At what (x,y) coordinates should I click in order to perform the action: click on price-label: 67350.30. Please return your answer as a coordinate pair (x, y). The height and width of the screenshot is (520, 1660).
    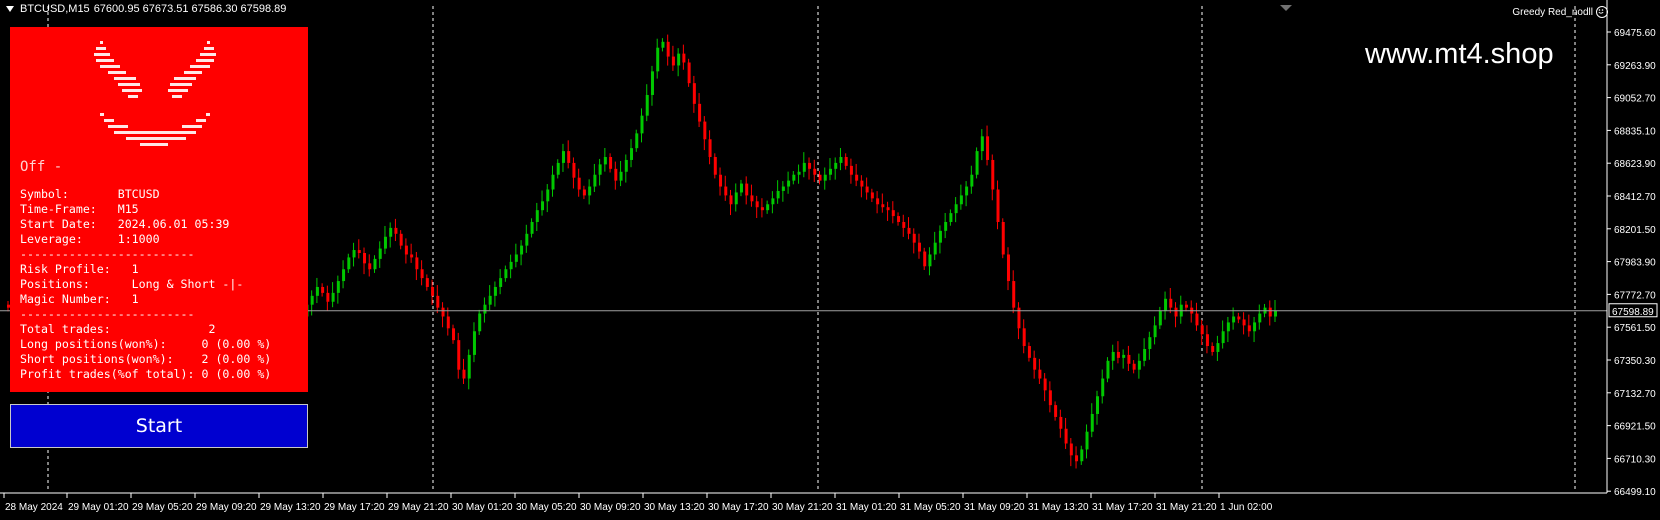
    Looking at the image, I should click on (1635, 361).